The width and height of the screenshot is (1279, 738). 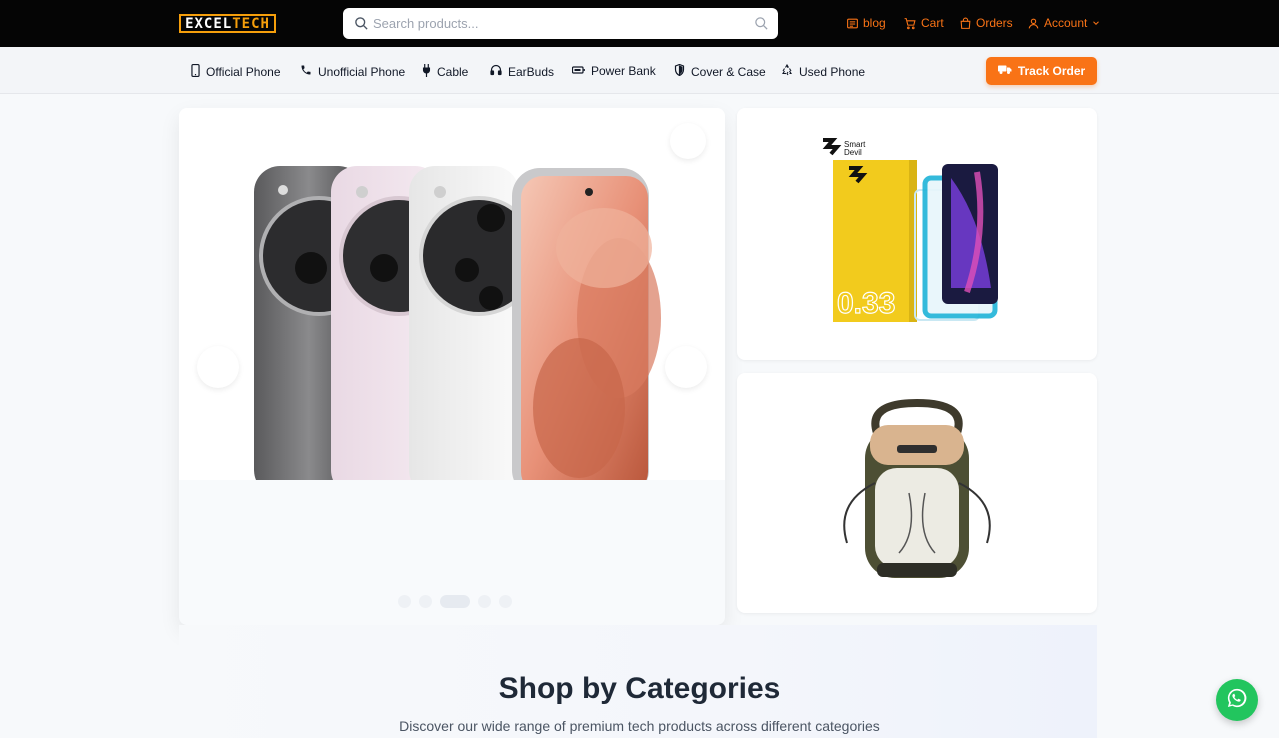 I want to click on category-cable: Cable, so click(x=445, y=72).